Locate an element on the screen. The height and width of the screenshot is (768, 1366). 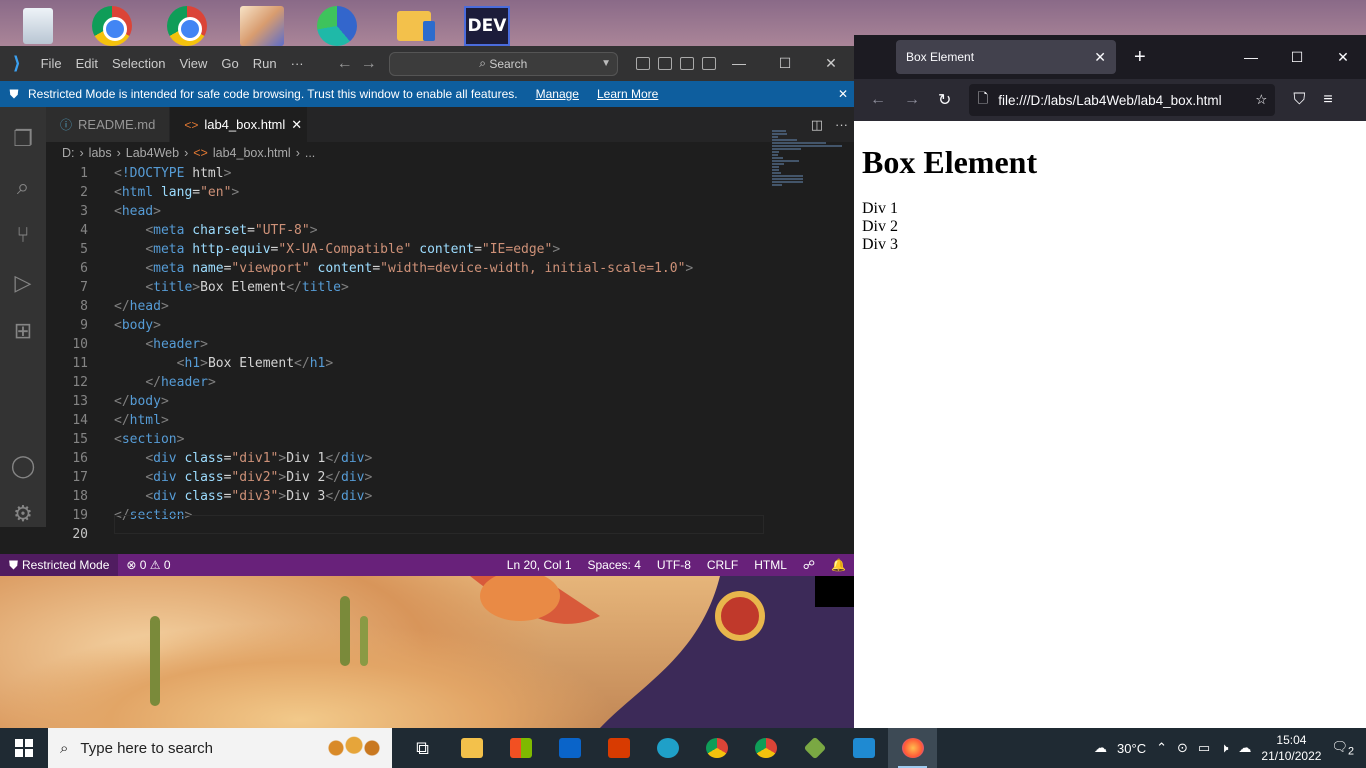
minimap is located at coordinates (810, 157).